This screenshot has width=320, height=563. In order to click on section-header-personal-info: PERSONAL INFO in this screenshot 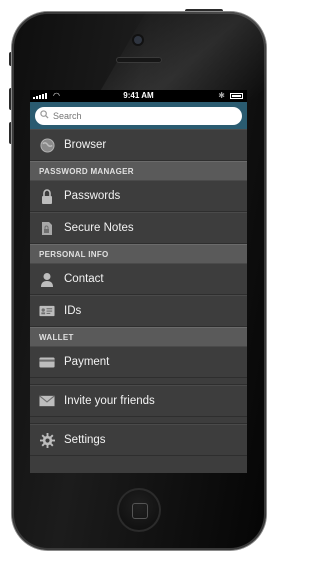, I will do `click(138, 253)`.